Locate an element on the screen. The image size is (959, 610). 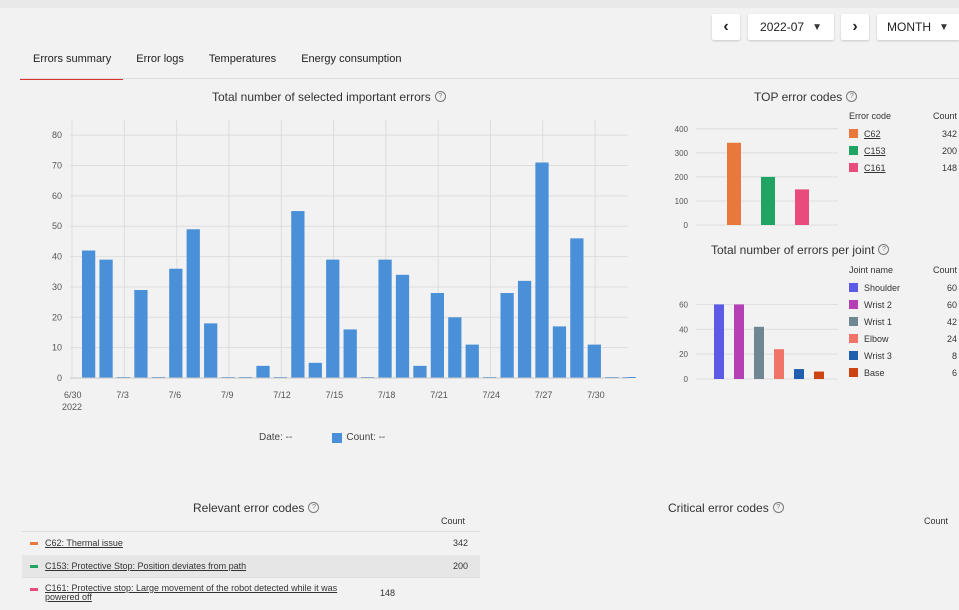
legend-label: C153 is located at coordinates (903, 151).